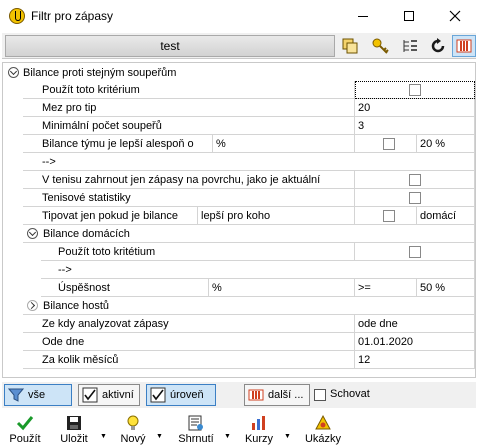 The image size is (478, 448). What do you see at coordinates (16, 395) in the screenshot?
I see `funnel-icon` at bounding box center [16, 395].